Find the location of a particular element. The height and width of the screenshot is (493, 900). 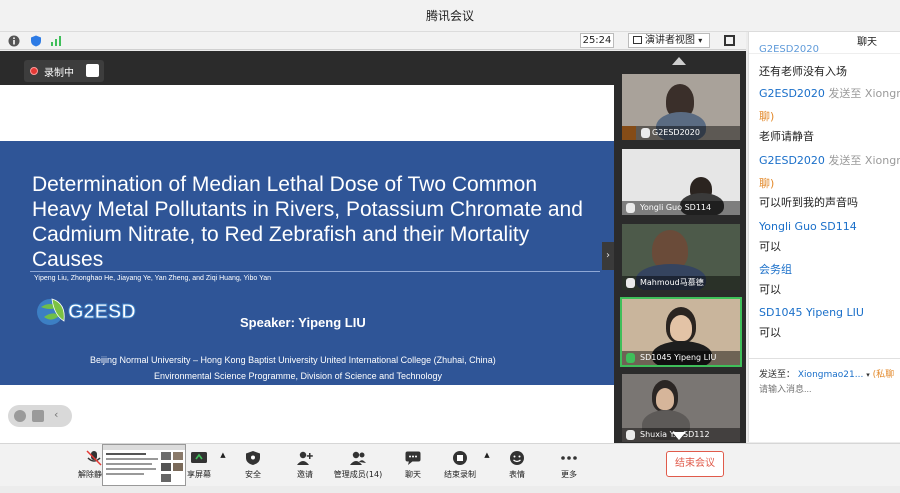

logo-text: G2ESD is located at coordinates (102, 312).